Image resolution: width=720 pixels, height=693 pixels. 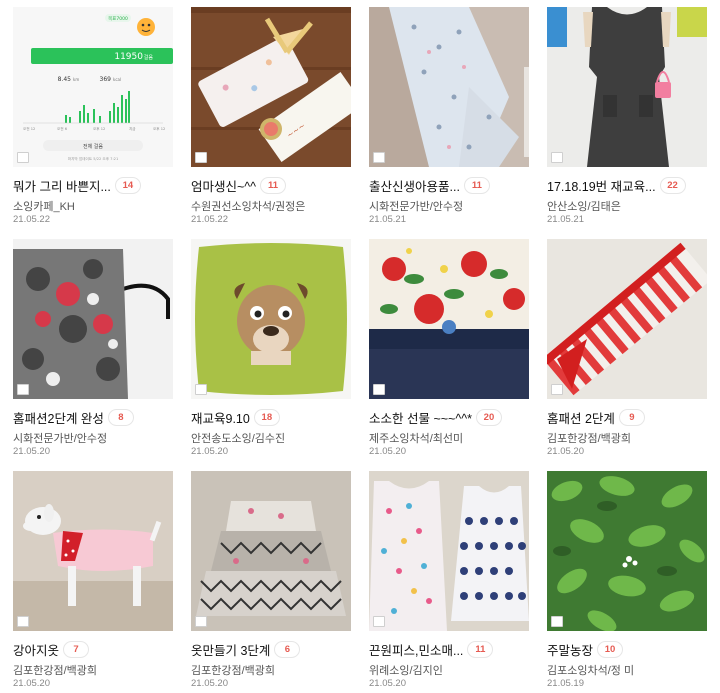 I want to click on comment-count: 20, so click(x=488, y=417).